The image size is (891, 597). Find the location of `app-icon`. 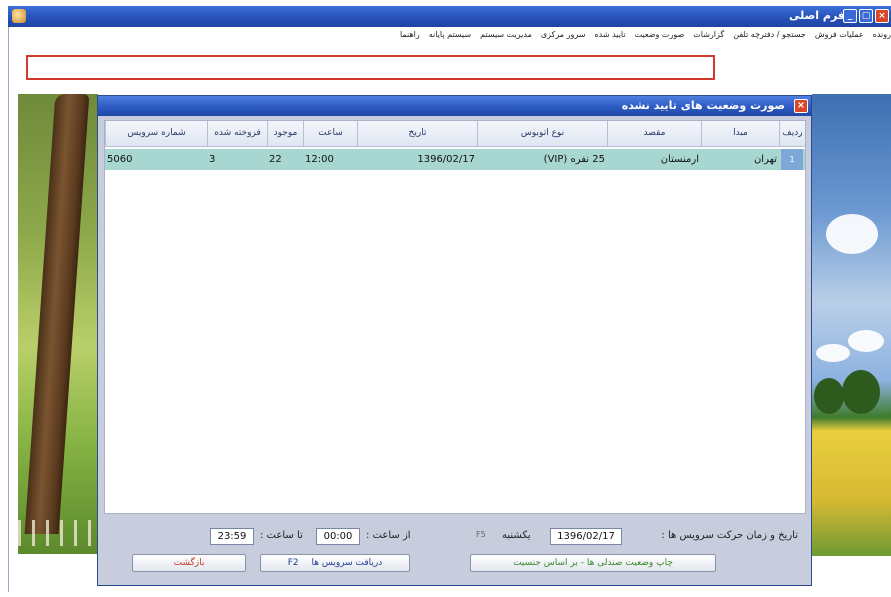

app-icon is located at coordinates (19, 16).